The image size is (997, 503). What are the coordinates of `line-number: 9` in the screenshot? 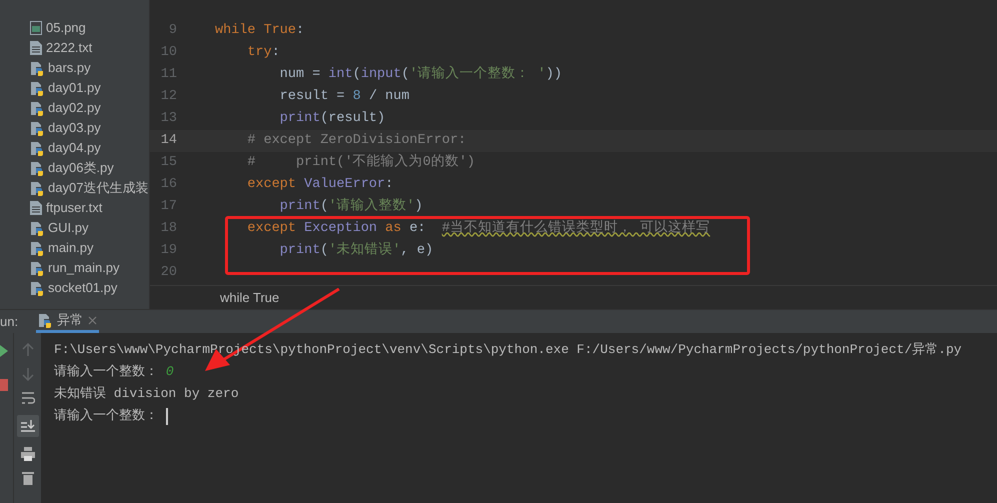 It's located at (173, 31).